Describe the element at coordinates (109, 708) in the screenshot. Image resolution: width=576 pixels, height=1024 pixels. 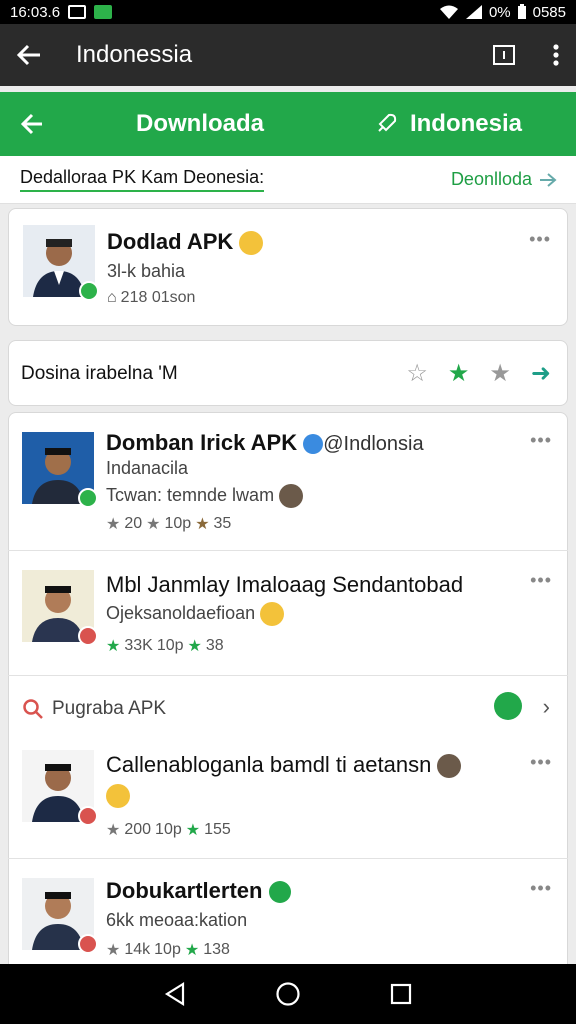
I see `search-label: Pugraba APK` at that location.